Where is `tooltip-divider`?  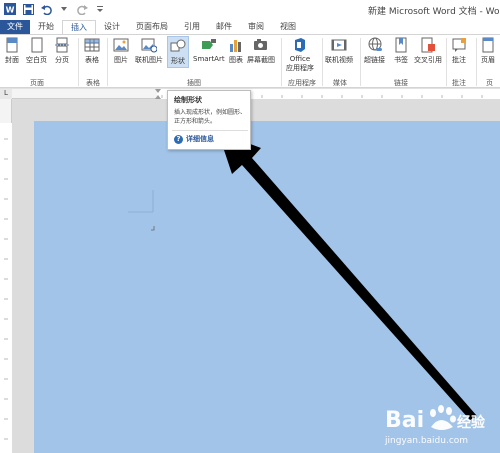 tooltip-divider is located at coordinates (210, 130).